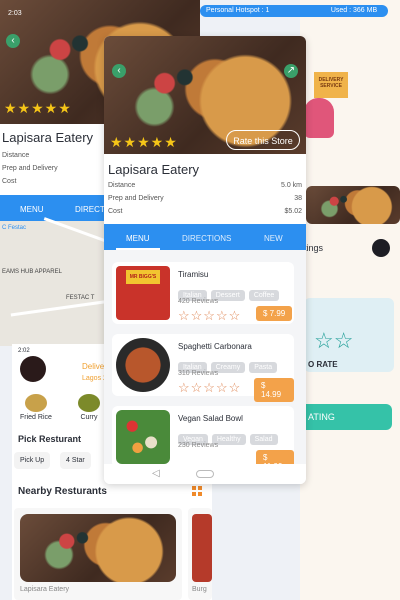 The height and width of the screenshot is (600, 400). What do you see at coordinates (291, 71) in the screenshot?
I see `share-icon: ↗` at bounding box center [291, 71].